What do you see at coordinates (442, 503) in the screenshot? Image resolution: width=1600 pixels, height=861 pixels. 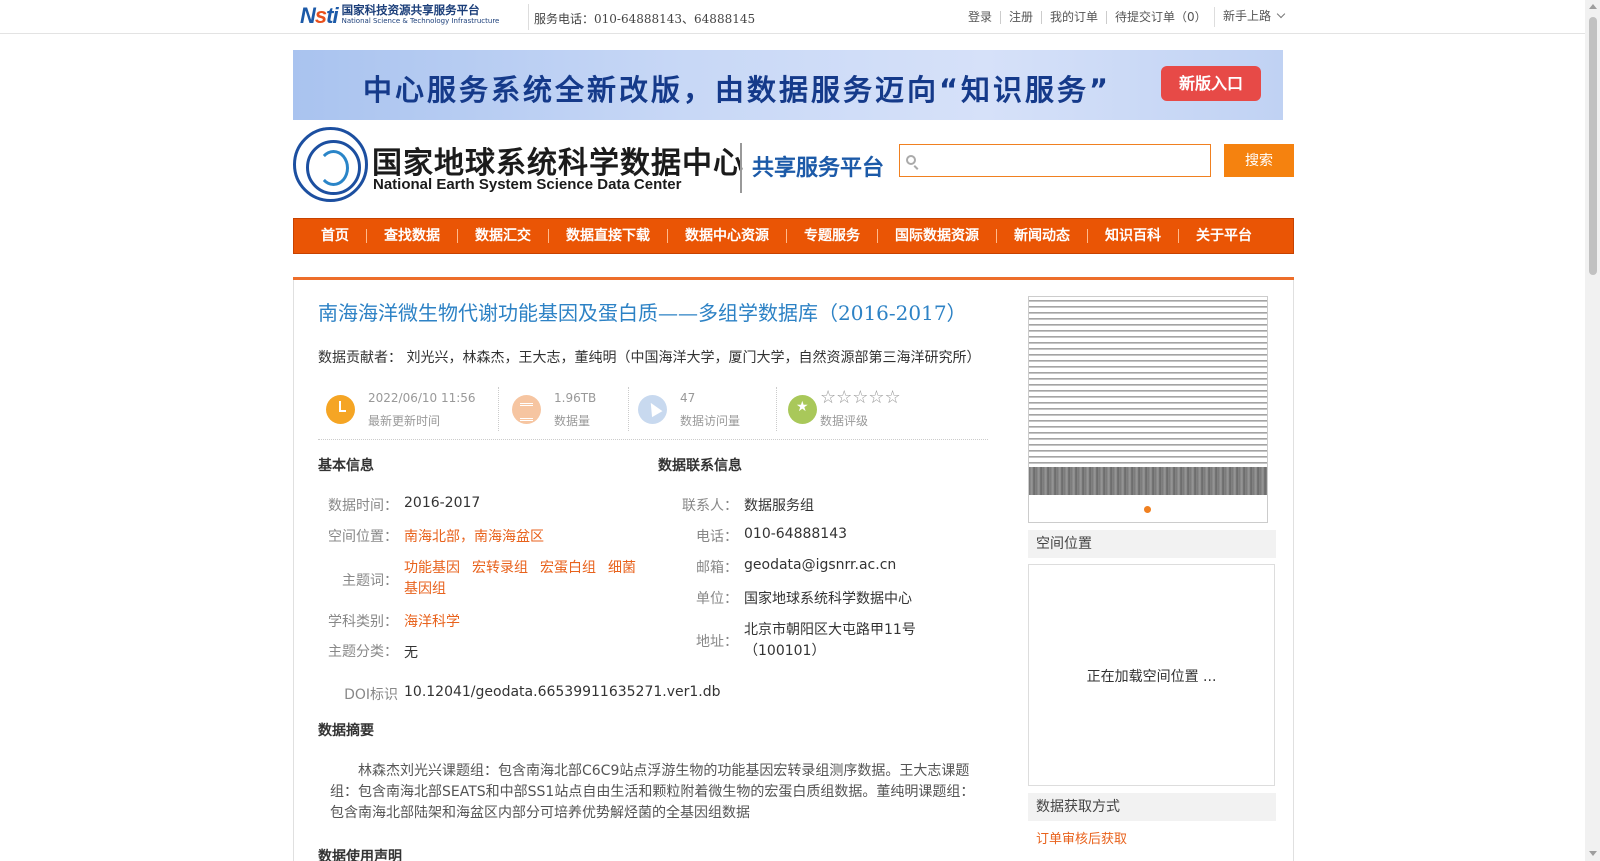 I see `data-time-value: 2016-2017` at bounding box center [442, 503].